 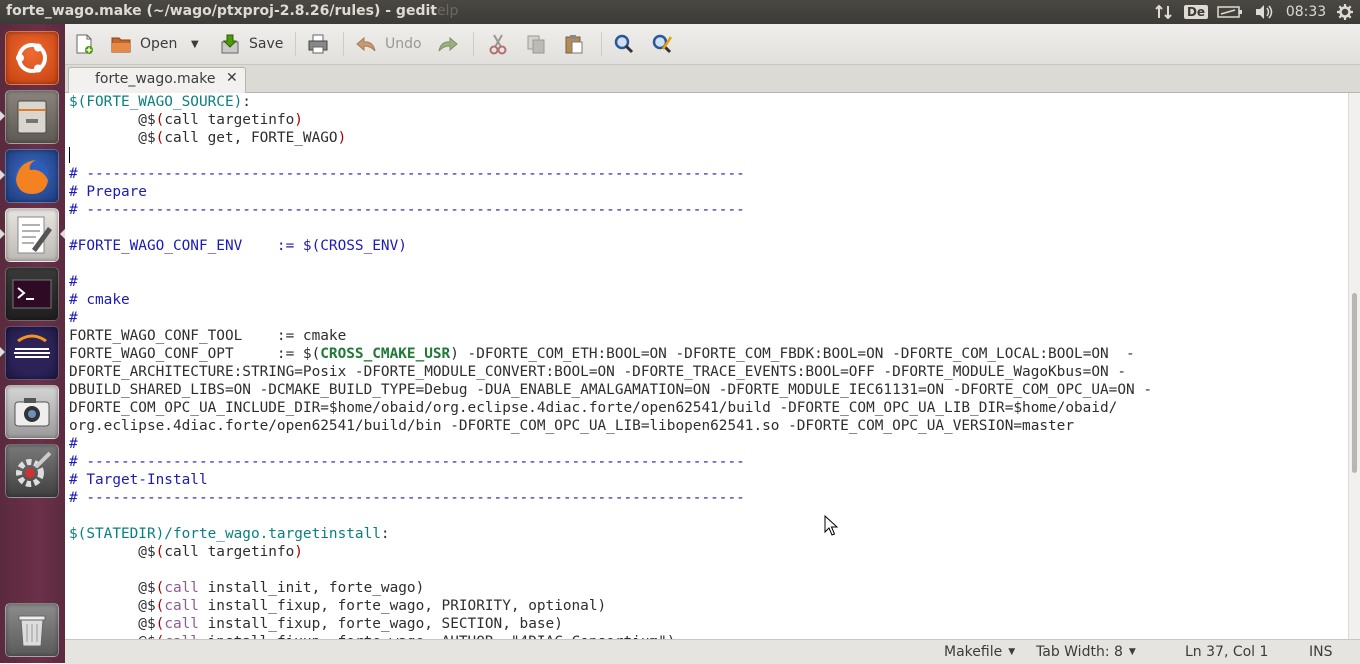 I want to click on copy-button, so click(x=540, y=44).